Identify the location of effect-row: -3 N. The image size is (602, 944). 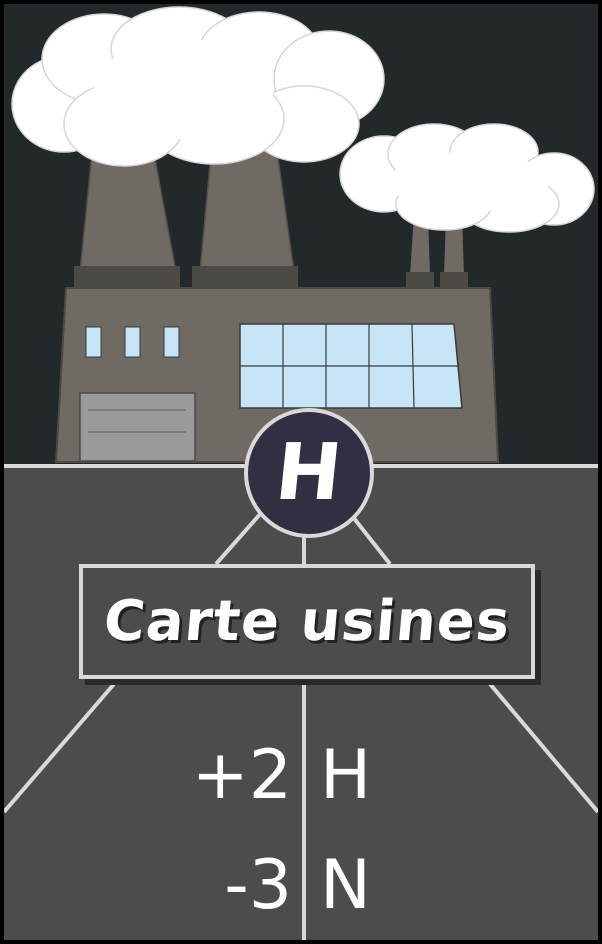
(301, 886).